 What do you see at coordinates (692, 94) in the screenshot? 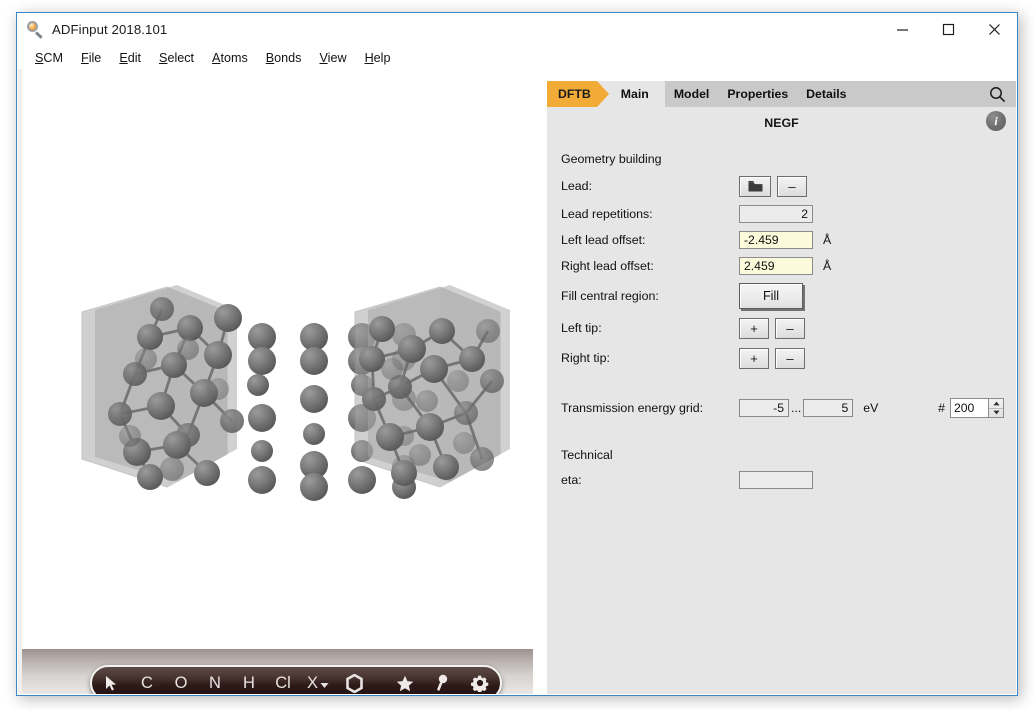
I see `tab-model: Model` at bounding box center [692, 94].